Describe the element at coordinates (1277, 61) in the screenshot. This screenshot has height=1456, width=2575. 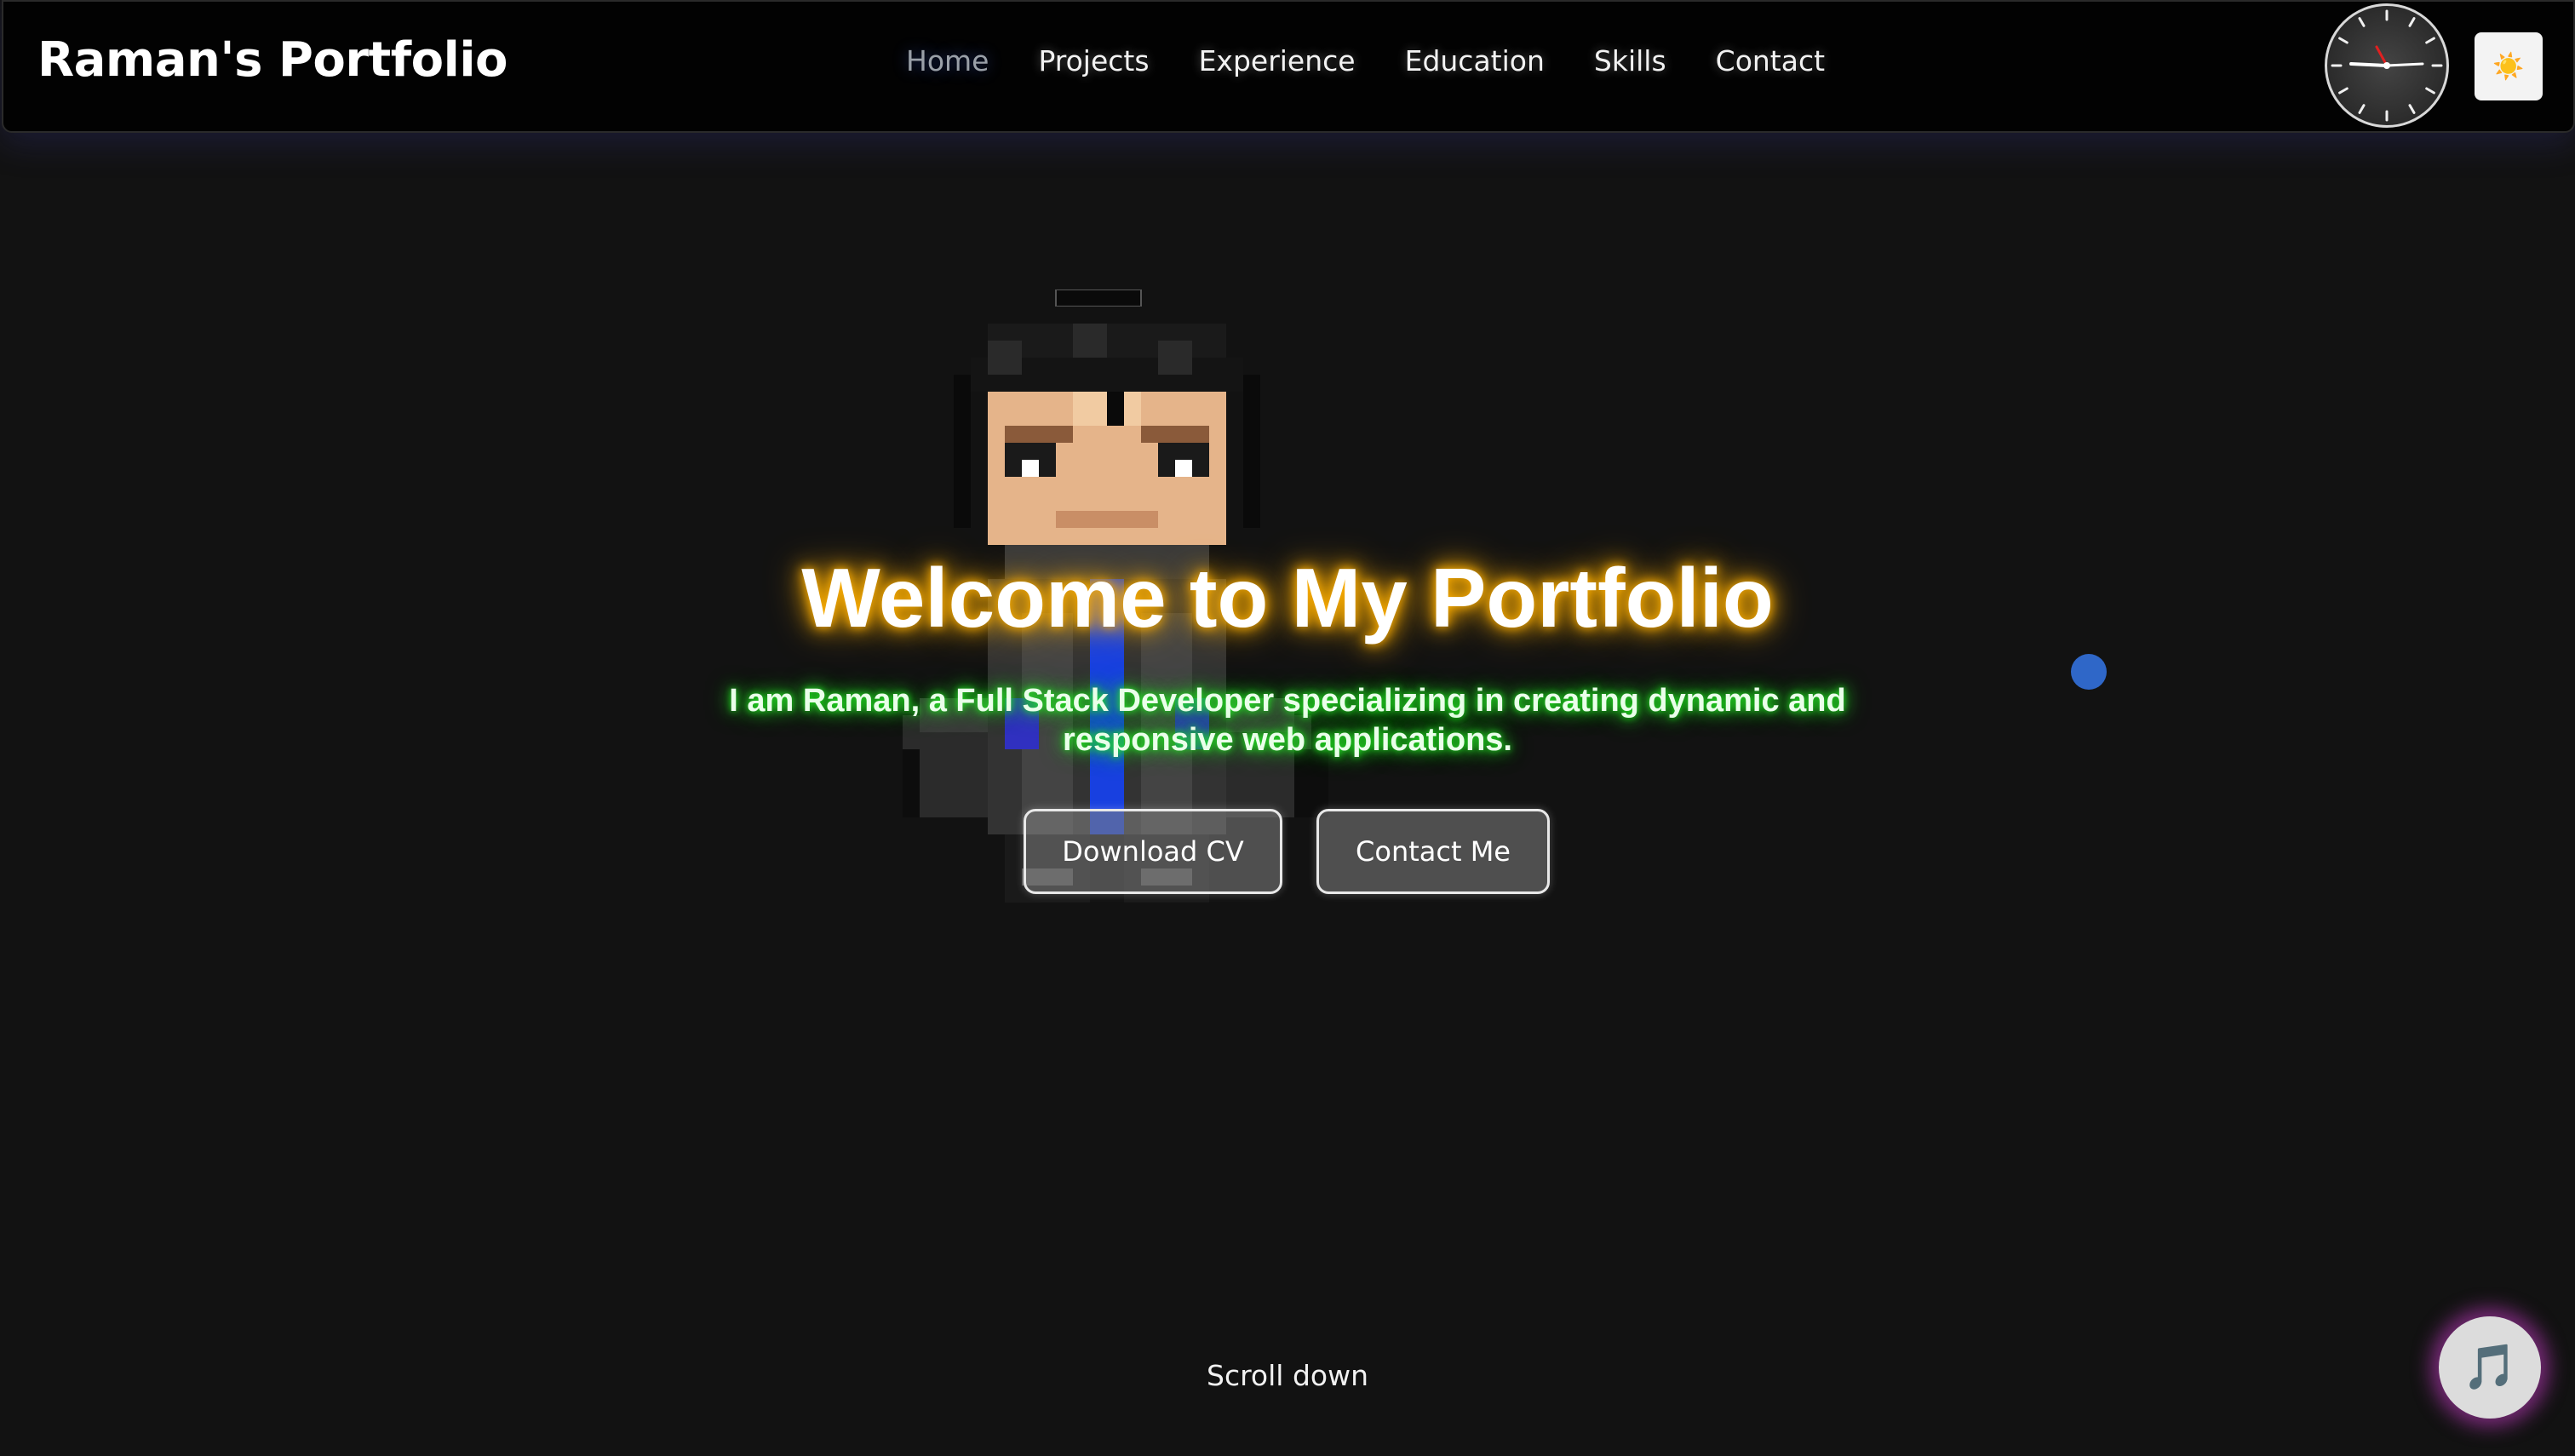
I see `nav-link-experience: Experience` at that location.